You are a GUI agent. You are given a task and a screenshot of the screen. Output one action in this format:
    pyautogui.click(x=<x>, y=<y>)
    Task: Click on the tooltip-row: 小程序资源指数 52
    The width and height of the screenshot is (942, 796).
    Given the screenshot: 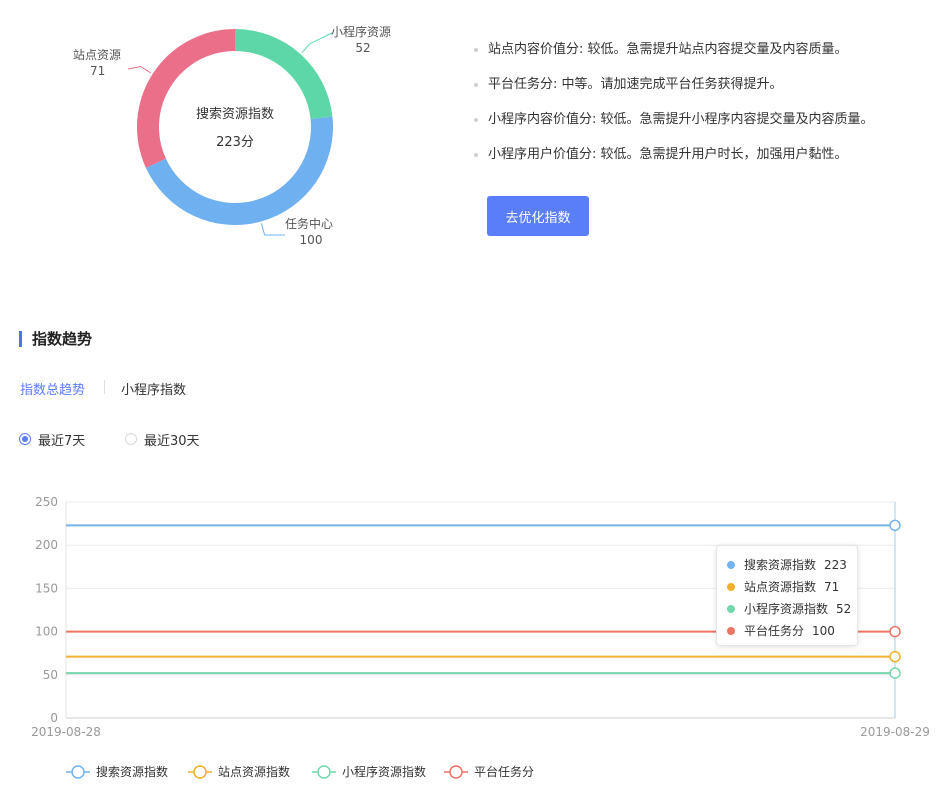 What is the action you would take?
    pyautogui.click(x=787, y=609)
    